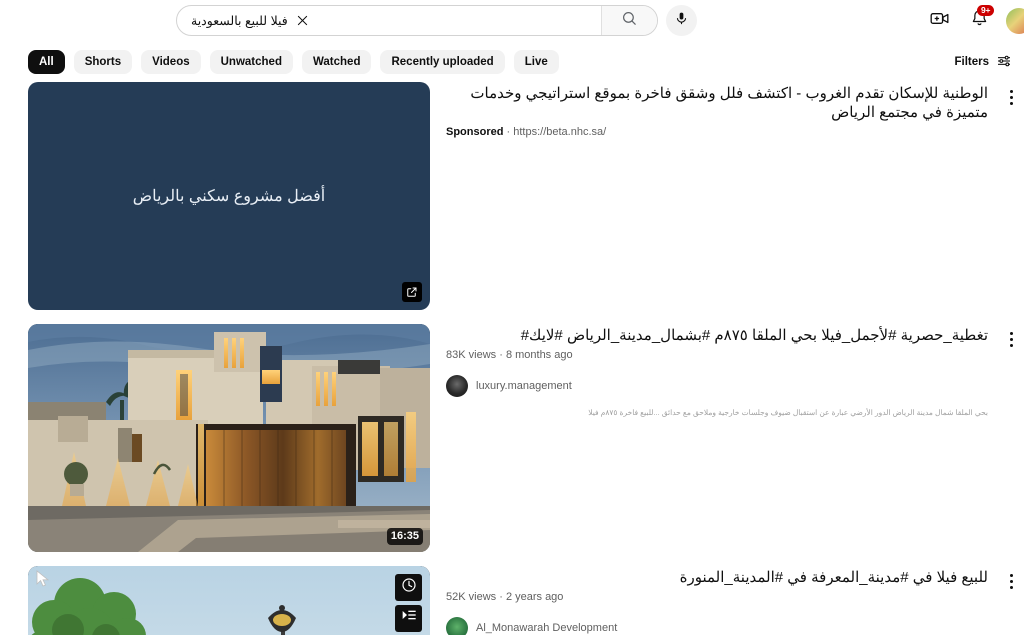  What do you see at coordinates (475, 132) in the screenshot?
I see `sponsored-badge: Sponsored` at bounding box center [475, 132].